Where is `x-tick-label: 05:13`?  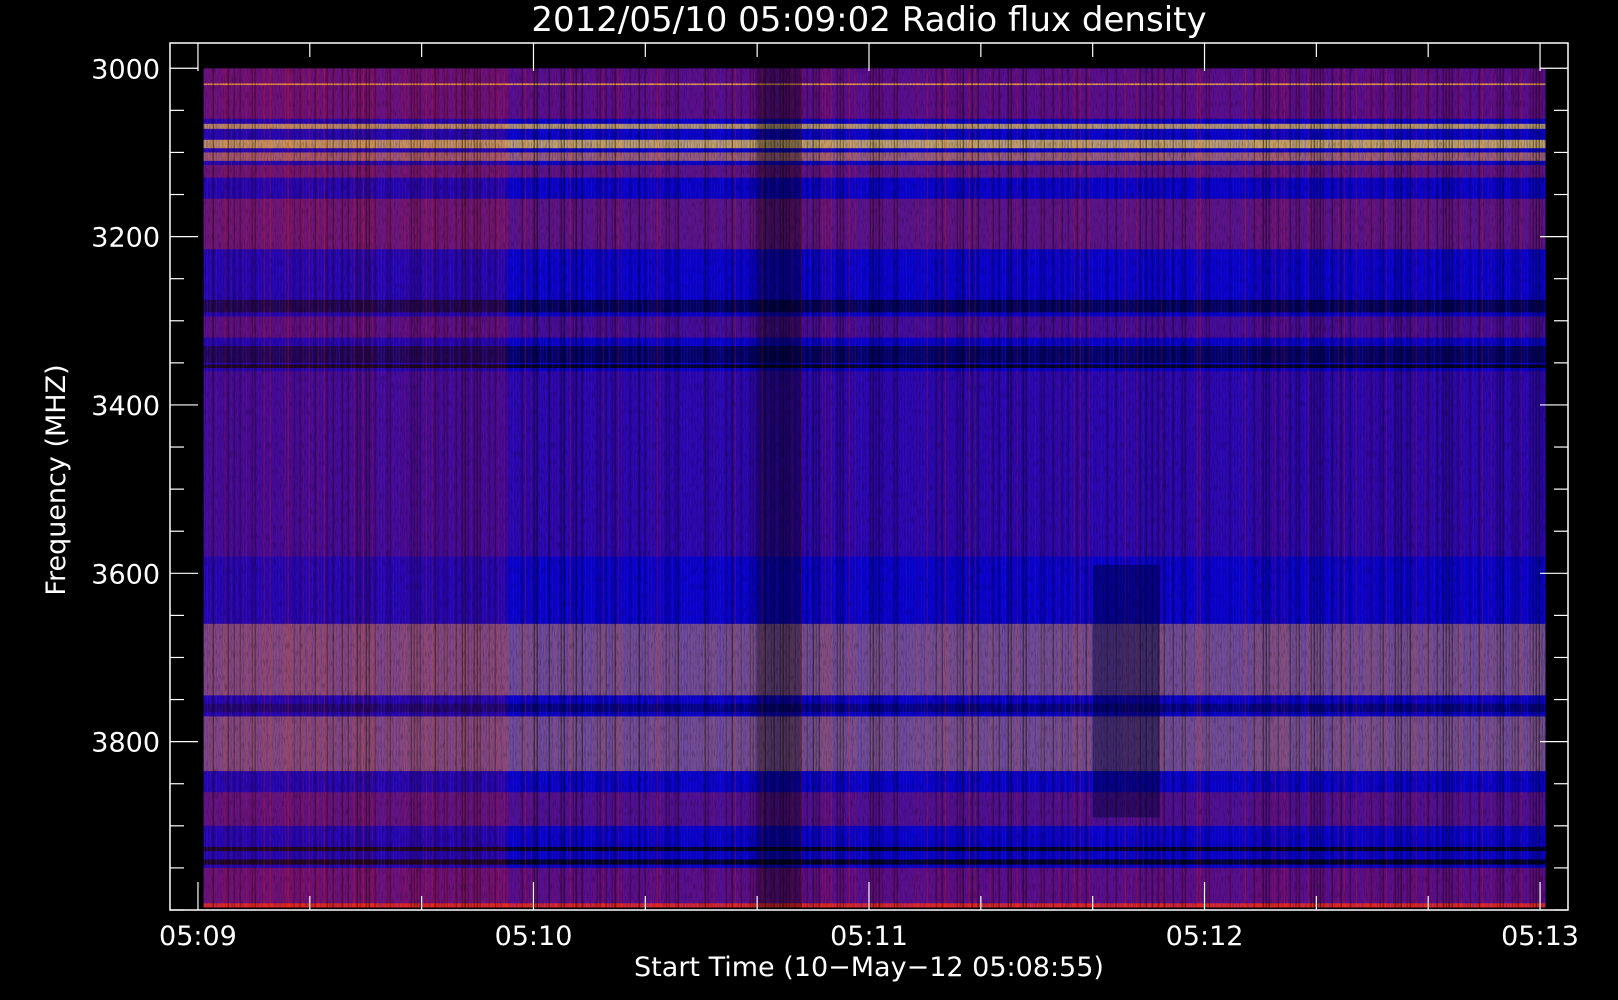
x-tick-label: 05:13 is located at coordinates (1540, 936).